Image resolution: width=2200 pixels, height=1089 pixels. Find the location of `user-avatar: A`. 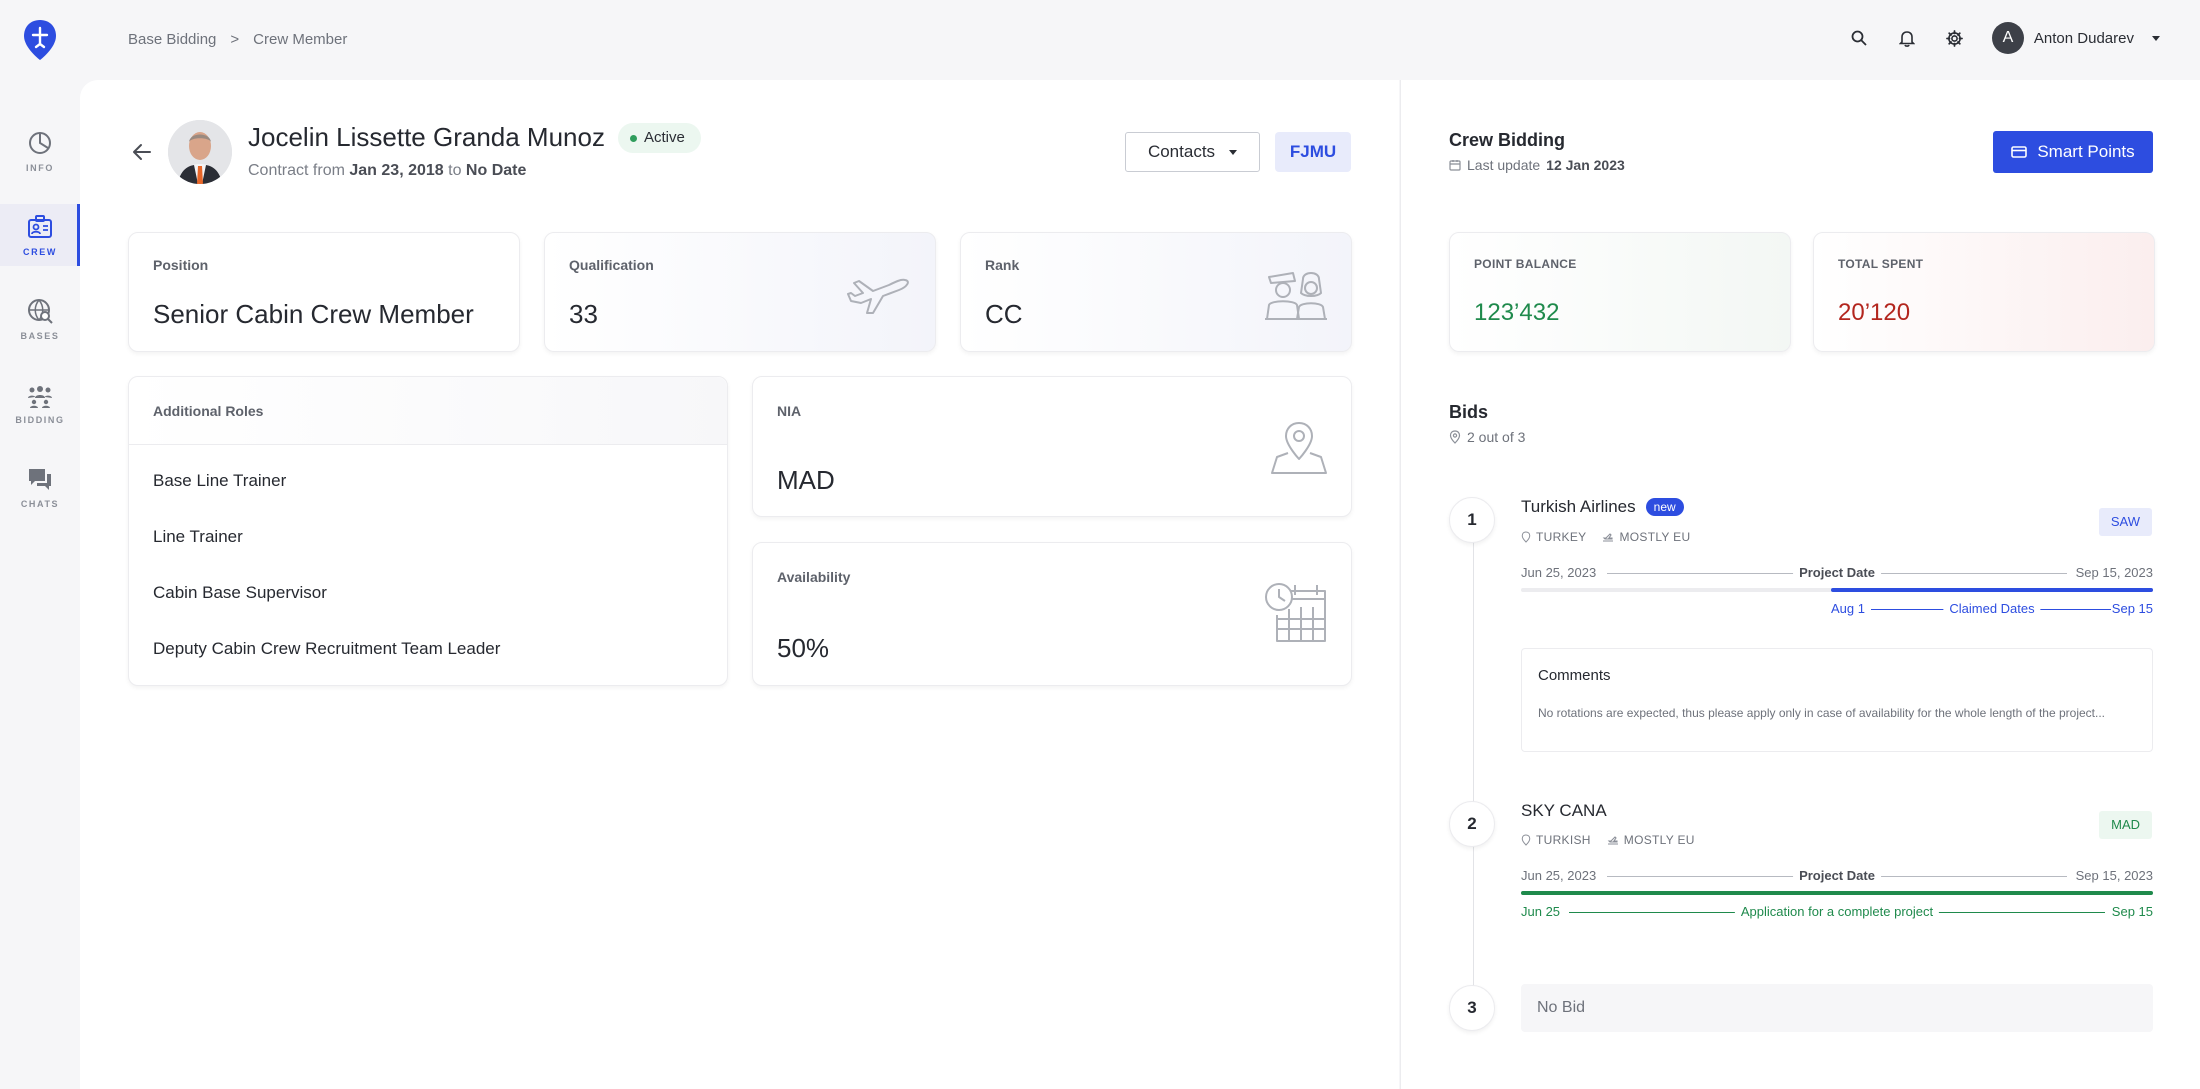

user-avatar: A is located at coordinates (2007, 38).